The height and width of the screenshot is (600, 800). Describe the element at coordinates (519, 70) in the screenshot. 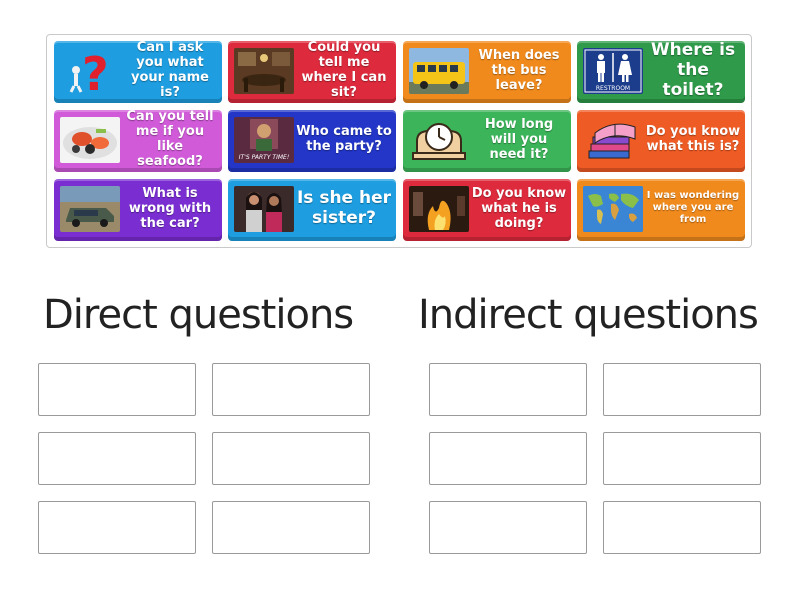

I see `card-label: When does the bus leave?` at that location.